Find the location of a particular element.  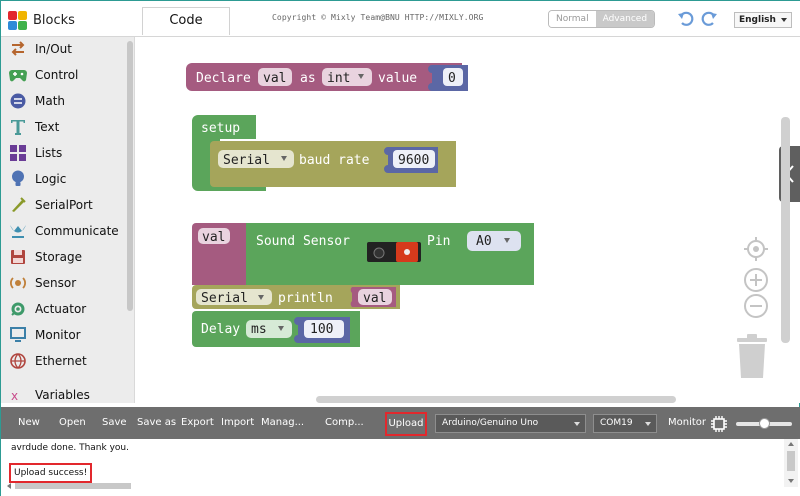

port-select: COM19 is located at coordinates (625, 423).